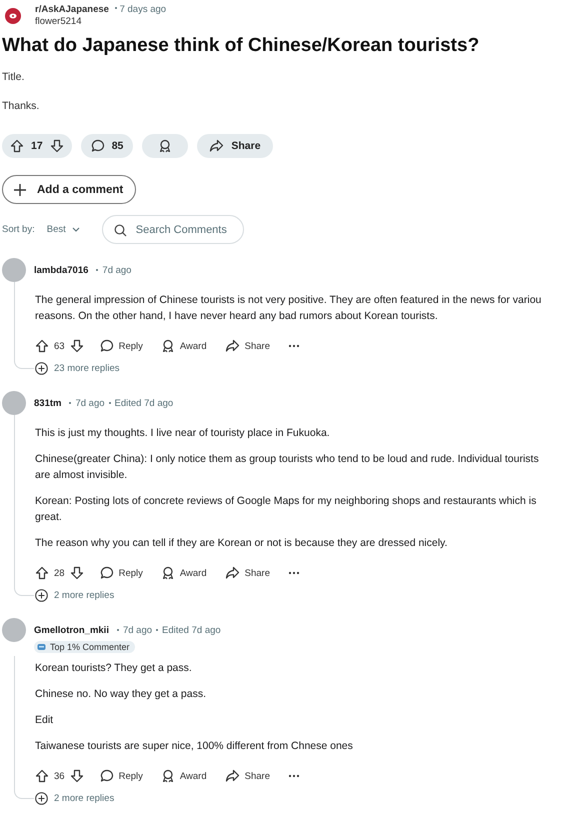 The width and height of the screenshot is (571, 826). What do you see at coordinates (241, 543) in the screenshot?
I see `comment-text: The reason why you can tell if they are Korean or not is because they are dressed nicely.` at bounding box center [241, 543].